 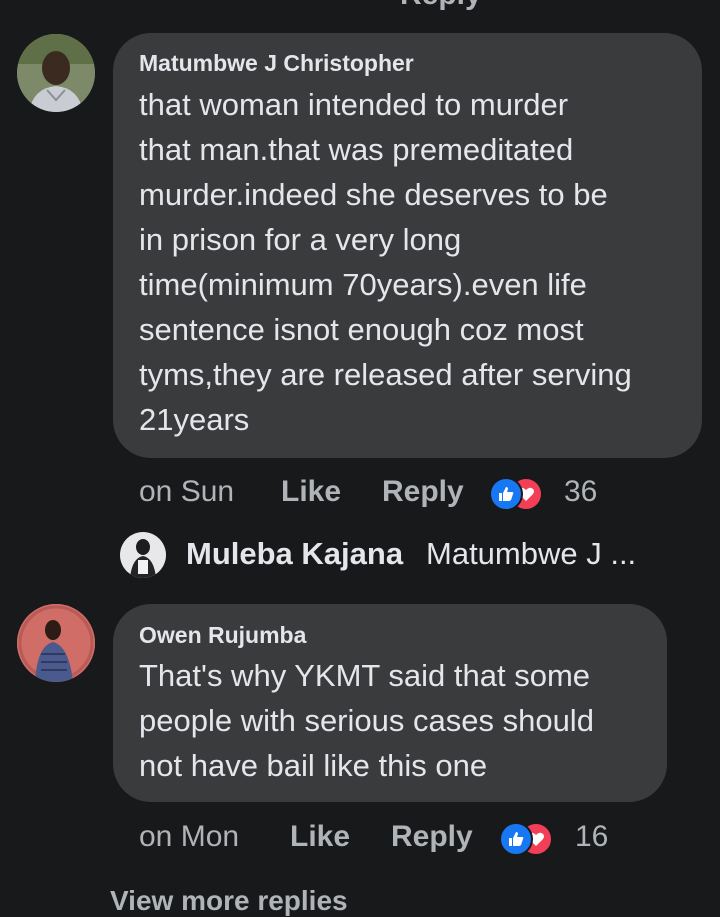 I want to click on comment-timestamp: on Sun, so click(x=187, y=491).